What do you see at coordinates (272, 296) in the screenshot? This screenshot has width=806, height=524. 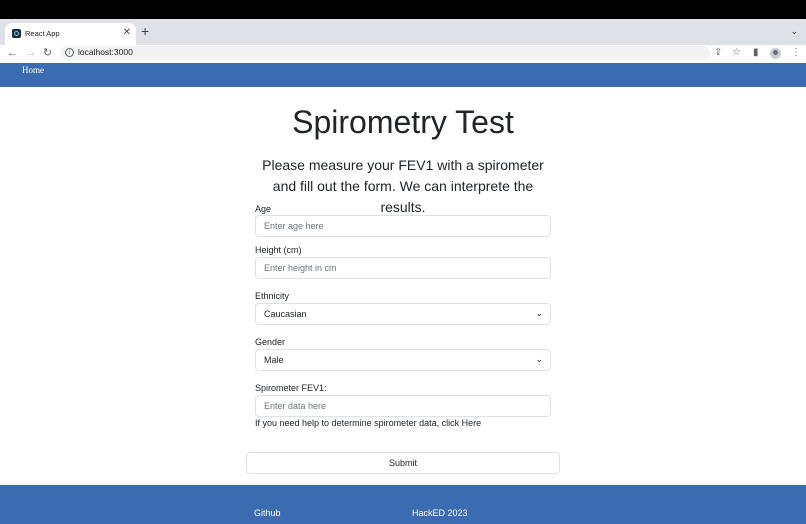 I see `ethnicity-label: Ethnicity` at bounding box center [272, 296].